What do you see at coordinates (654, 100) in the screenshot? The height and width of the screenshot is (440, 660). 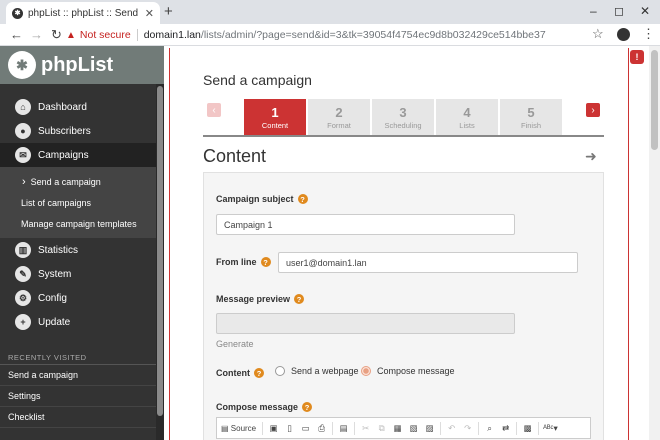 I see `page-scrollbar-thumb` at bounding box center [654, 100].